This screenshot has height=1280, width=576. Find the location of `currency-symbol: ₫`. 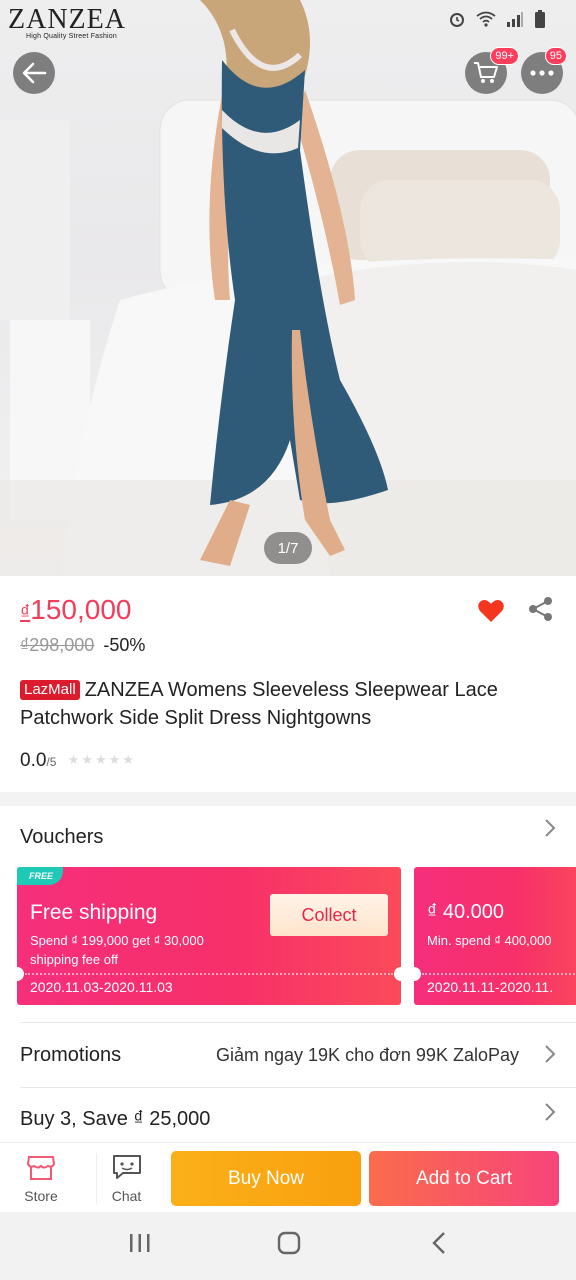

currency-symbol: ₫ is located at coordinates (25, 613).